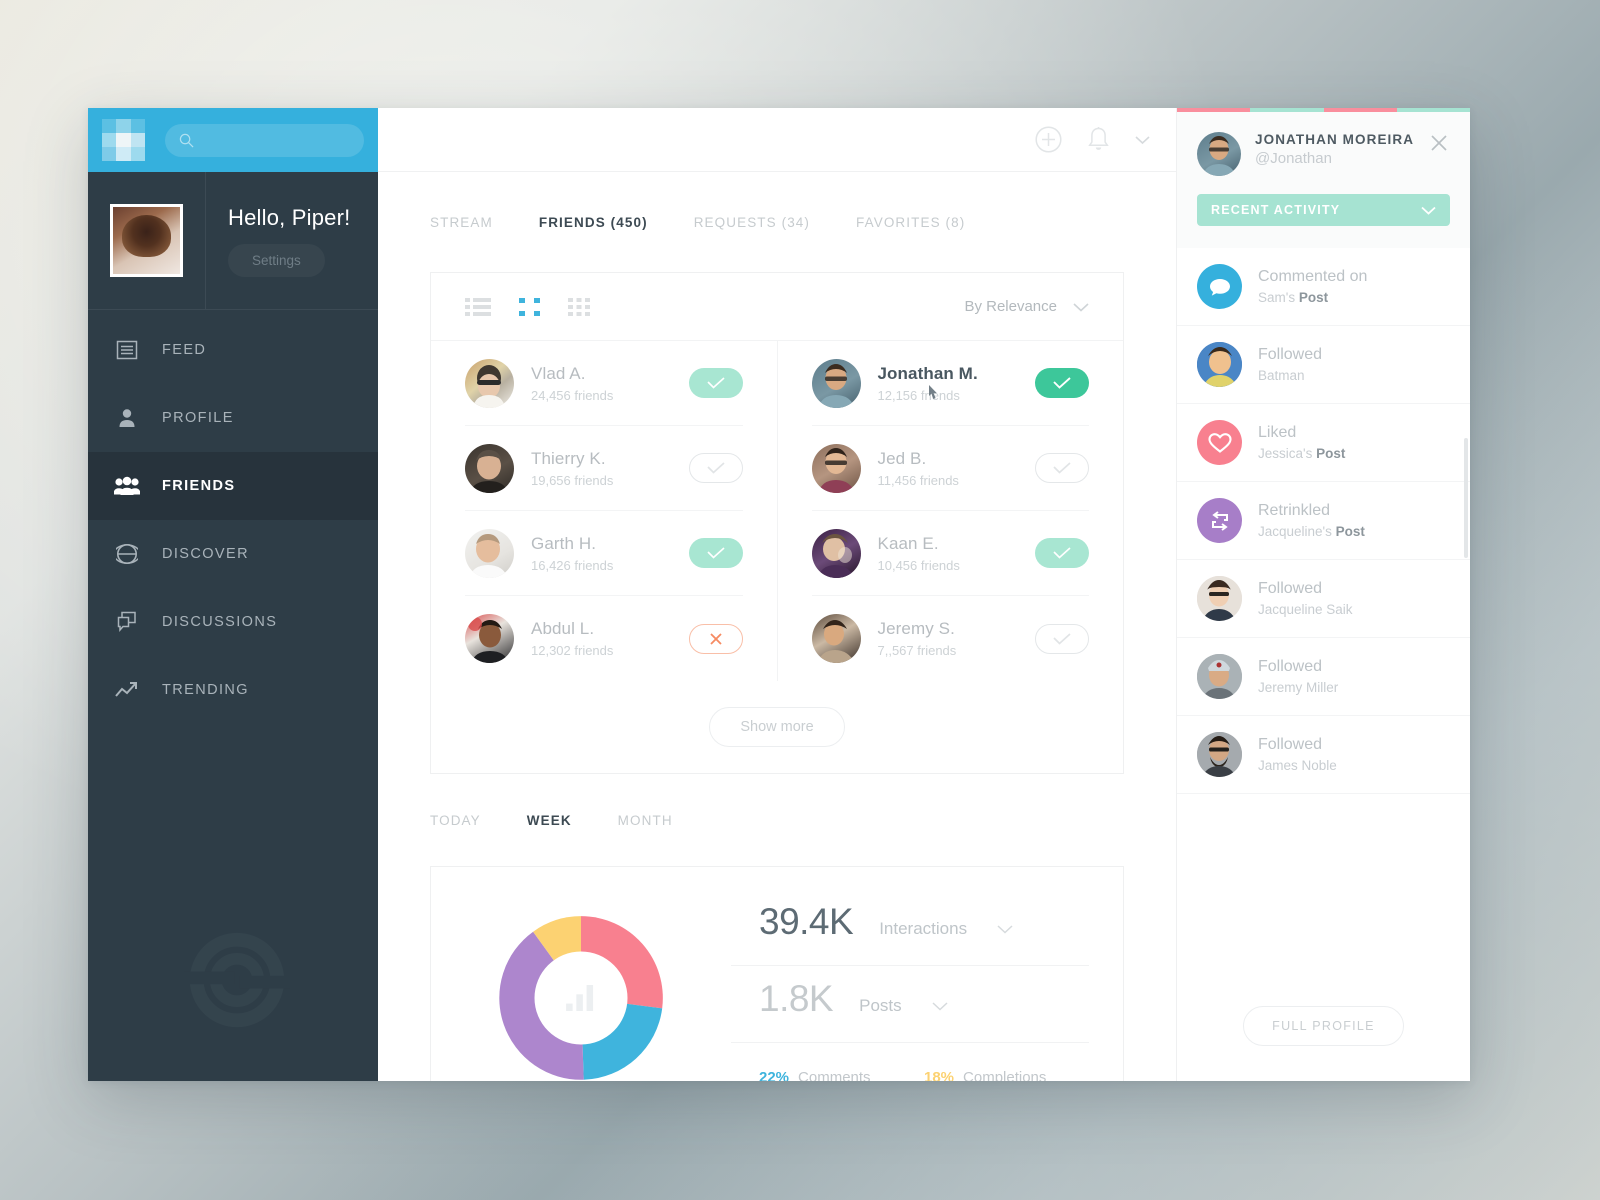  Describe the element at coordinates (1219, 520) in the screenshot. I see `retrinkle-icon` at that location.